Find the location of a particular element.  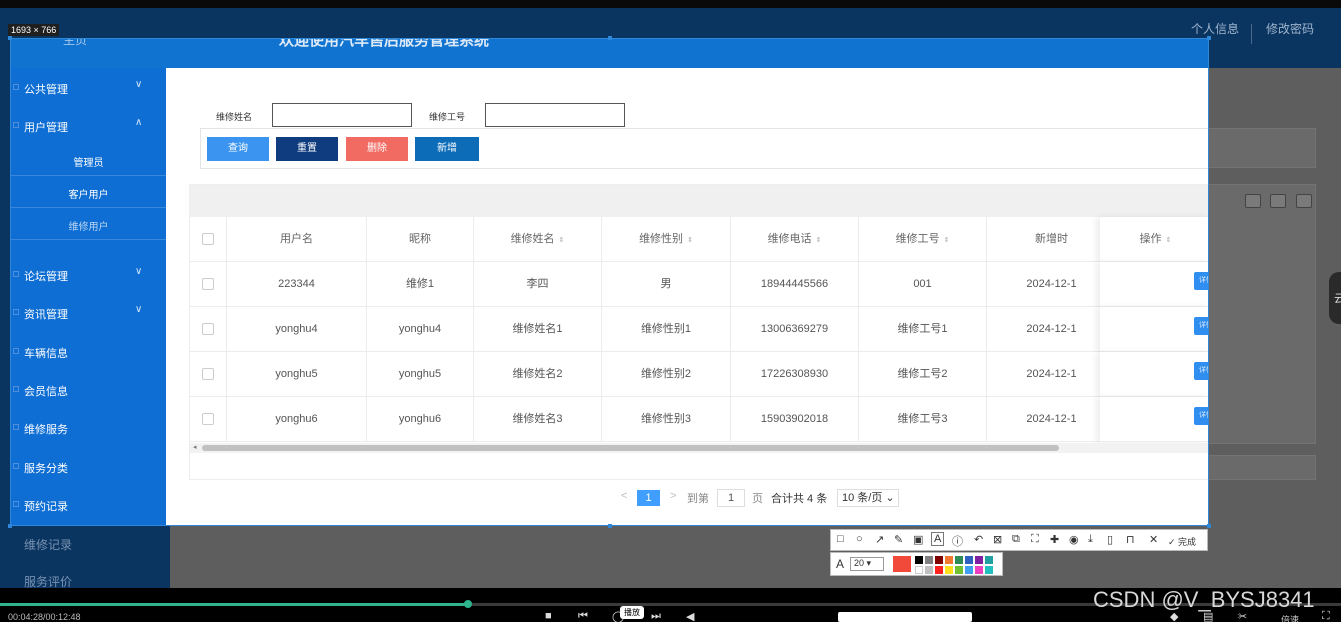

column-header-repair-name: 维修姓名 ⇕ is located at coordinates (538, 239).